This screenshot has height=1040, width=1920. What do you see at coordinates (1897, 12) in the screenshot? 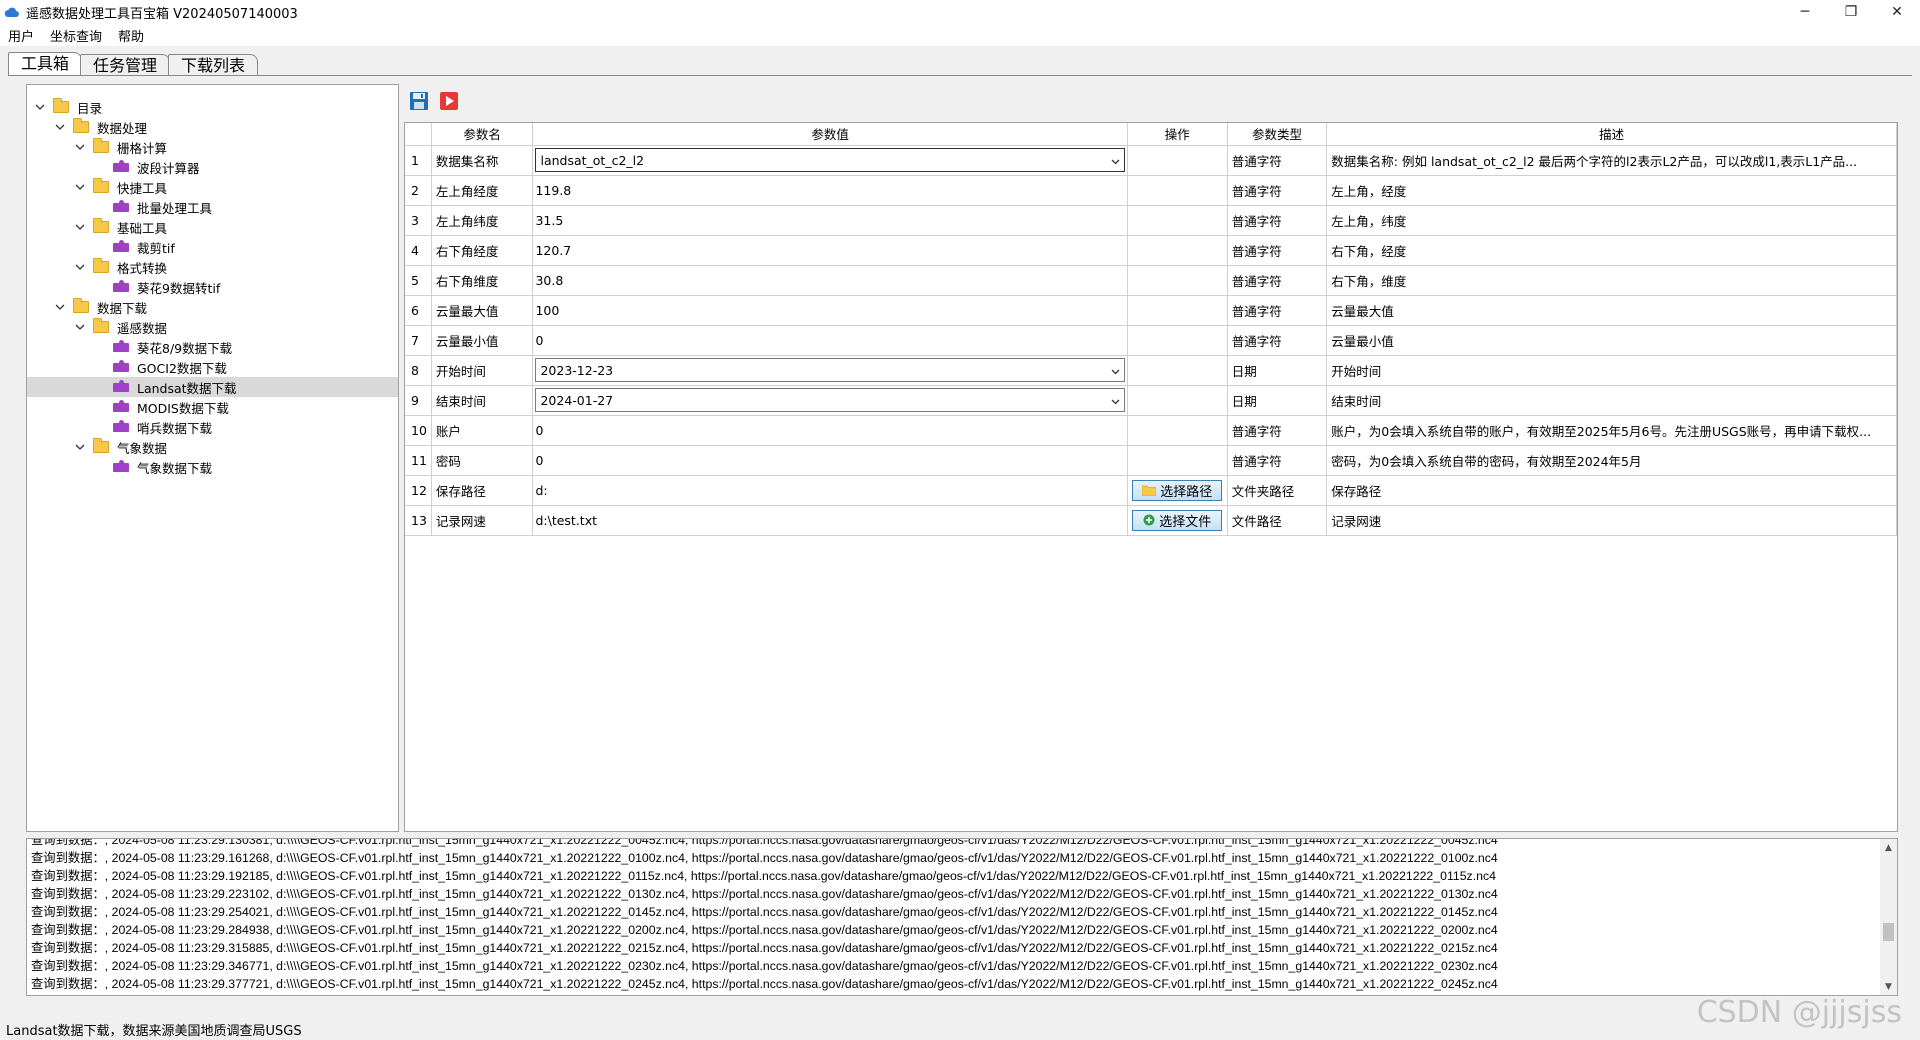
I see `close-button: ✕` at bounding box center [1897, 12].